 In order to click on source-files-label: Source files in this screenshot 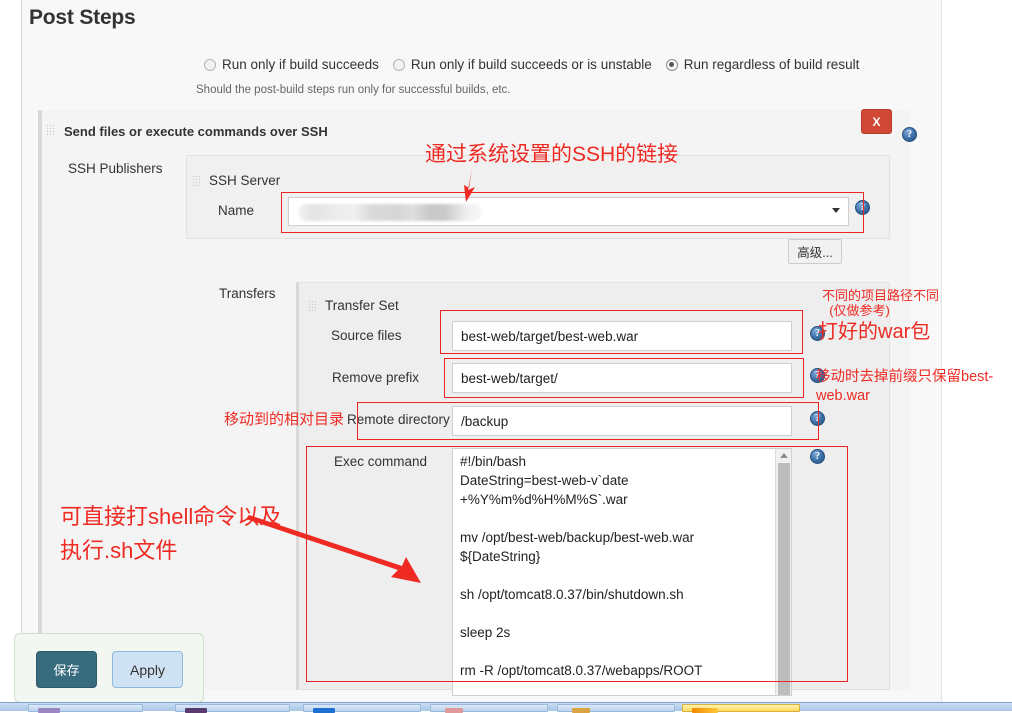, I will do `click(366, 335)`.